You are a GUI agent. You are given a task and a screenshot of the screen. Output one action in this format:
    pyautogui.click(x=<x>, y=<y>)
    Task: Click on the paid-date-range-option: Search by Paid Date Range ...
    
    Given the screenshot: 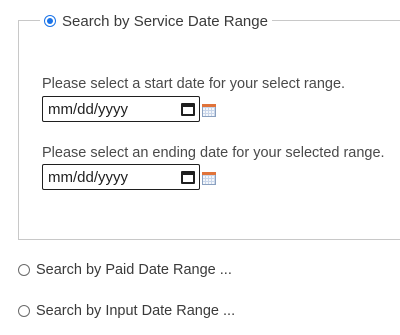 What is the action you would take?
    pyautogui.click(x=125, y=270)
    